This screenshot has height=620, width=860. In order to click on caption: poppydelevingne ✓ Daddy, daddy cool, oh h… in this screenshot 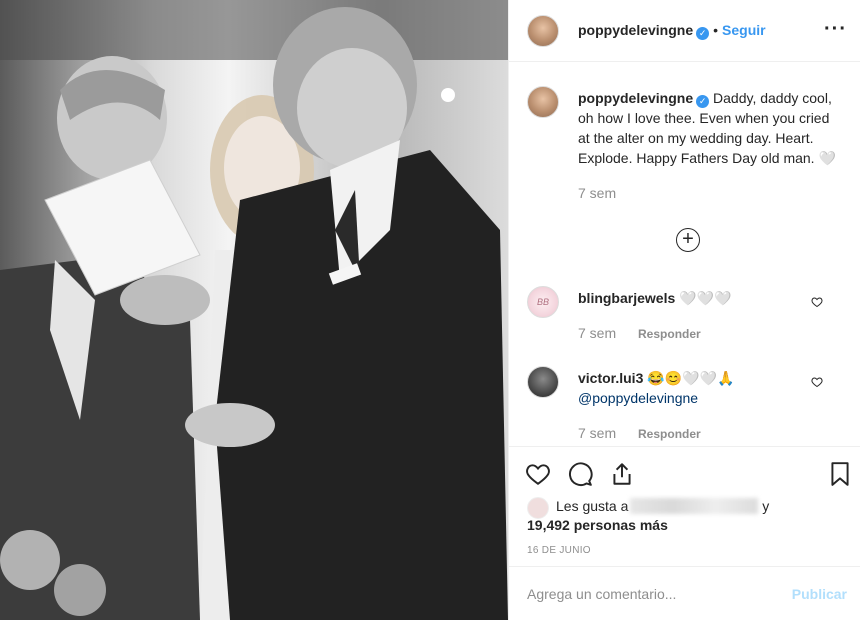, I will do `click(687, 144)`.